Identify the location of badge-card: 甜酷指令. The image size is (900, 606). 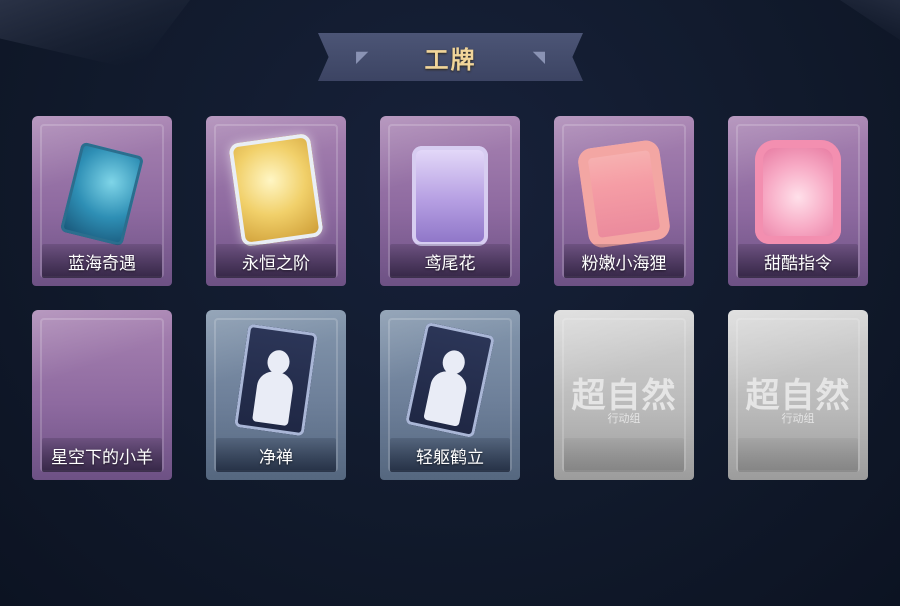
(798, 201).